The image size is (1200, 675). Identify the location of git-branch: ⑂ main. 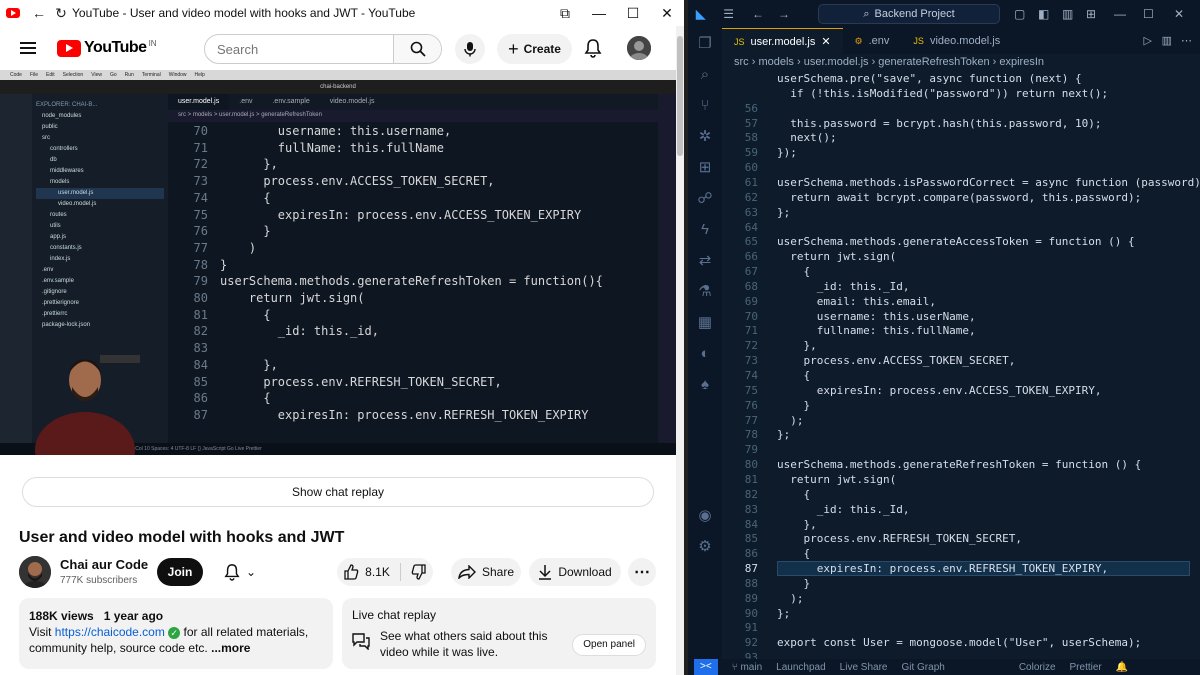
(747, 667).